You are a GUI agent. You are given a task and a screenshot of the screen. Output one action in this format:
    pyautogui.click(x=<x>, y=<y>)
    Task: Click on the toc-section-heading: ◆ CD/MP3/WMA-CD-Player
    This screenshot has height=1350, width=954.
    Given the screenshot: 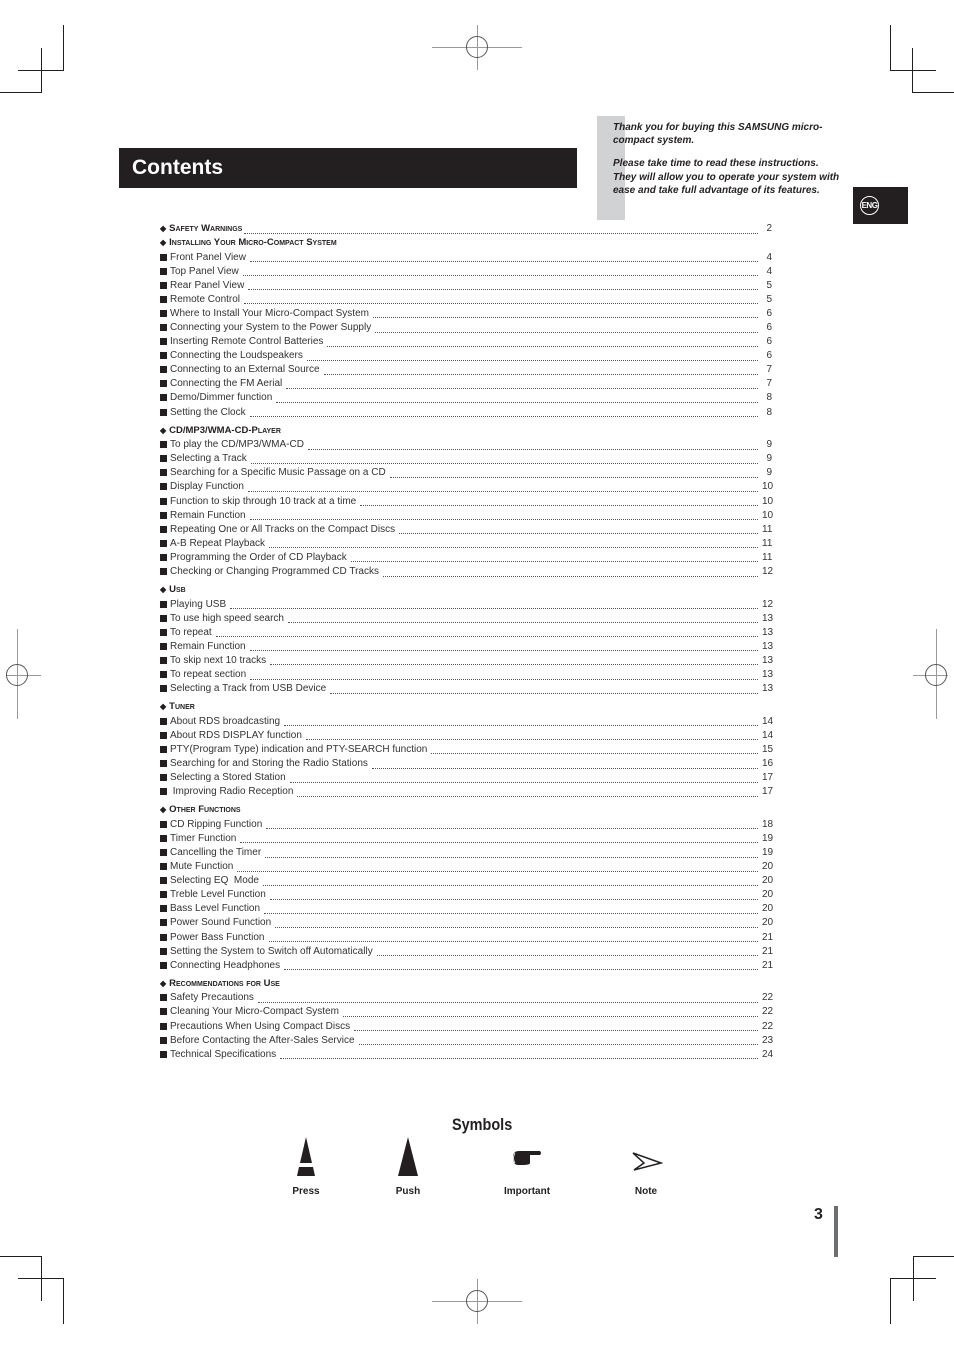 What is the action you would take?
    pyautogui.click(x=466, y=431)
    